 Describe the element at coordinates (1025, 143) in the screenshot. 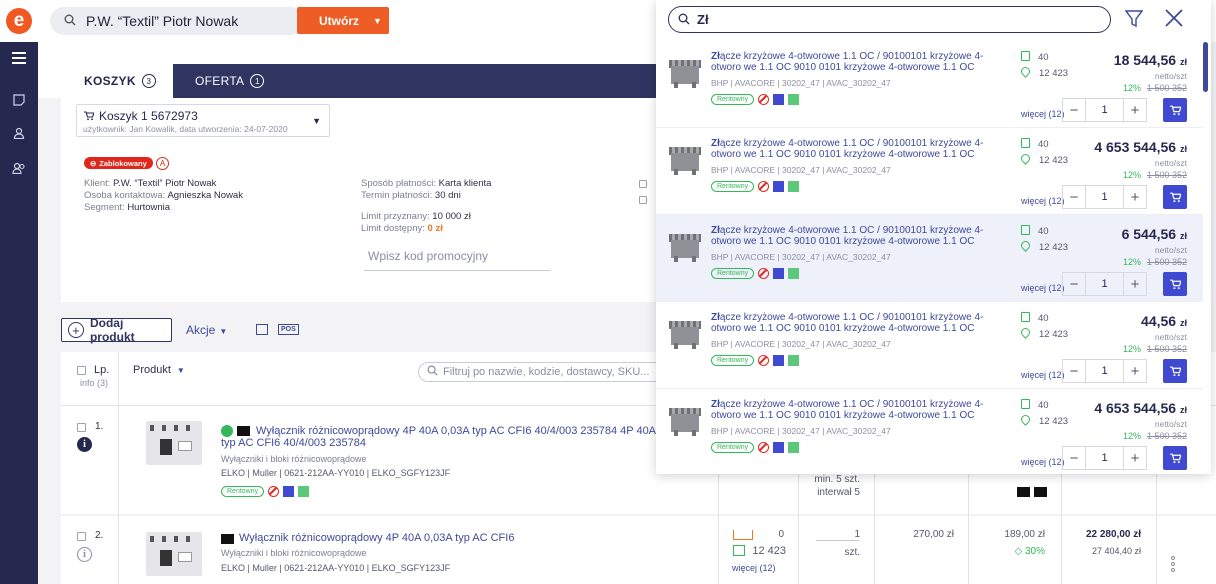

I see `warehouse-icon` at that location.